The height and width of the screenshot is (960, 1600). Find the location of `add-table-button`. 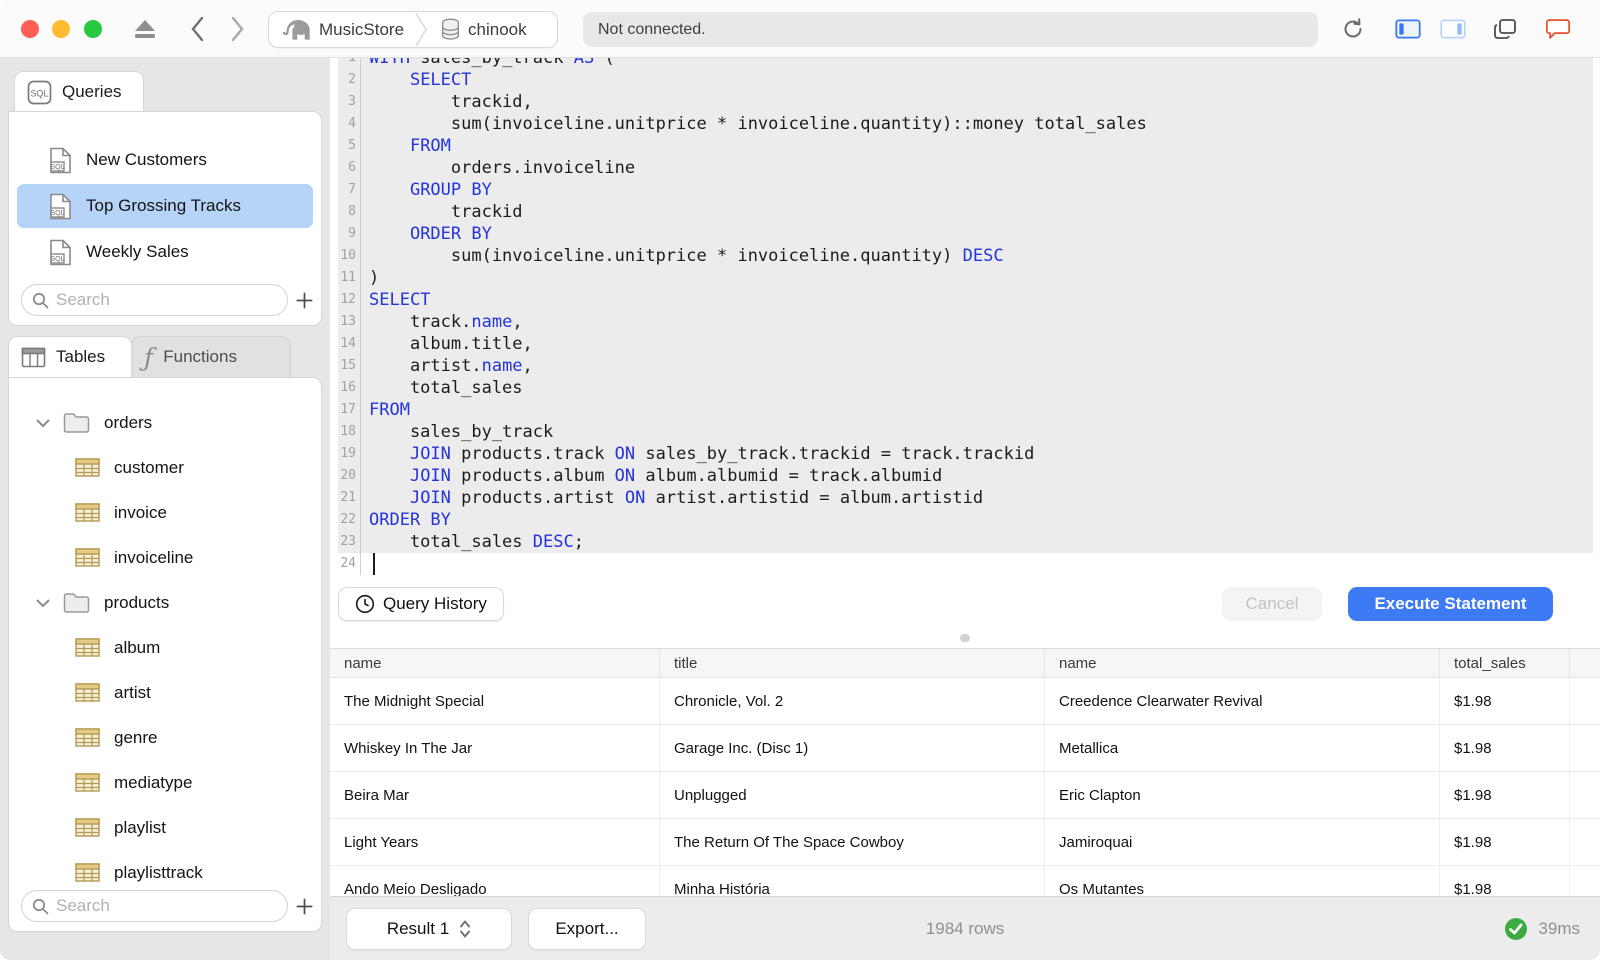

add-table-button is located at coordinates (304, 906).